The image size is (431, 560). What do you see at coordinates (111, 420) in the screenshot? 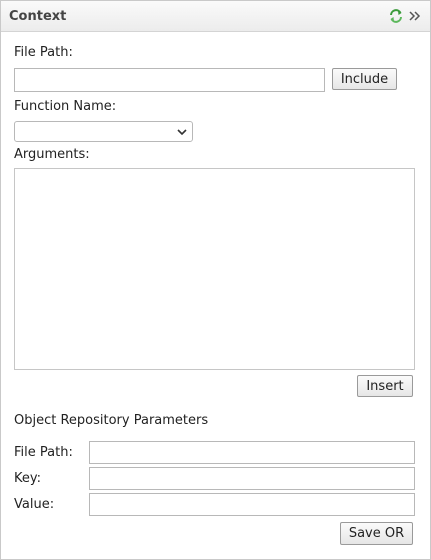
I see `object-repository-heading: Object Repository Parameters` at bounding box center [111, 420].